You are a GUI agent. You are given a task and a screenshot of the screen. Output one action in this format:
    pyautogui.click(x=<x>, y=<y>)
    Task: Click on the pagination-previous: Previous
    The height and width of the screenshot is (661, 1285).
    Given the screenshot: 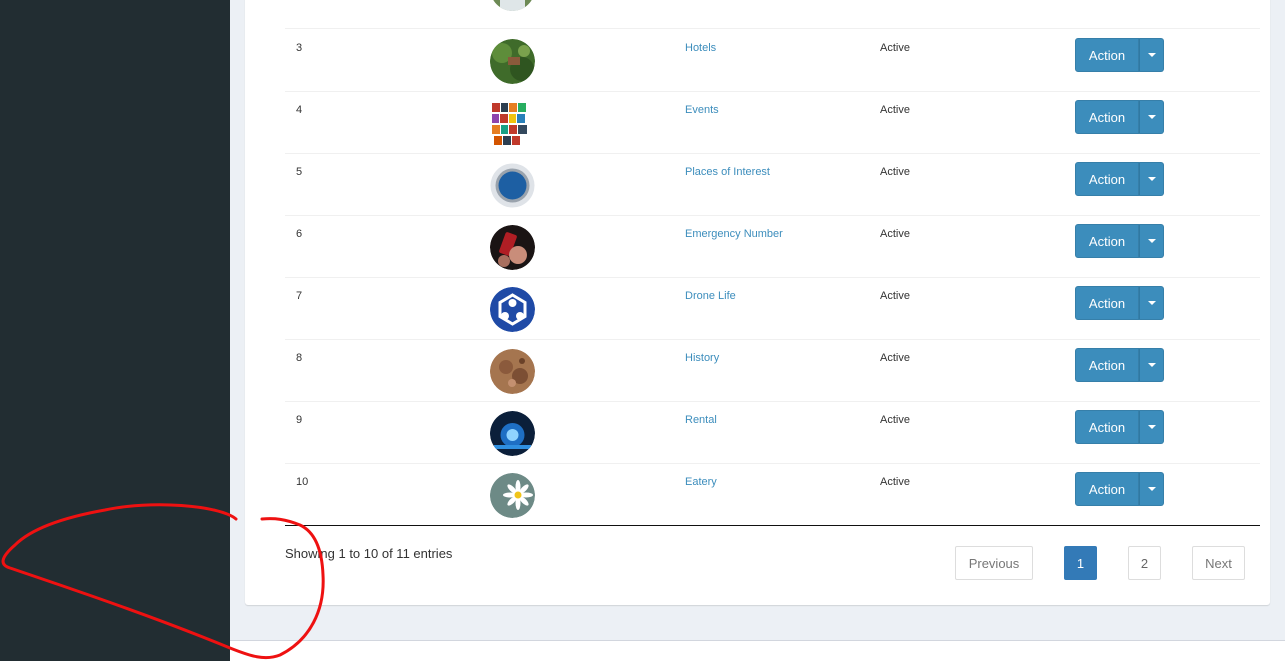 What is the action you would take?
    pyautogui.click(x=994, y=563)
    